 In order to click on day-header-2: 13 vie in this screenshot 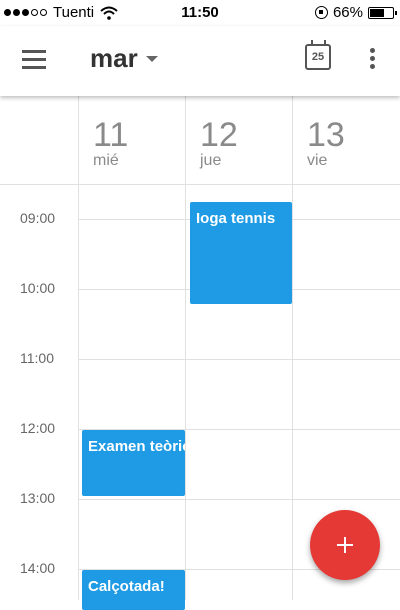, I will do `click(346, 140)`.